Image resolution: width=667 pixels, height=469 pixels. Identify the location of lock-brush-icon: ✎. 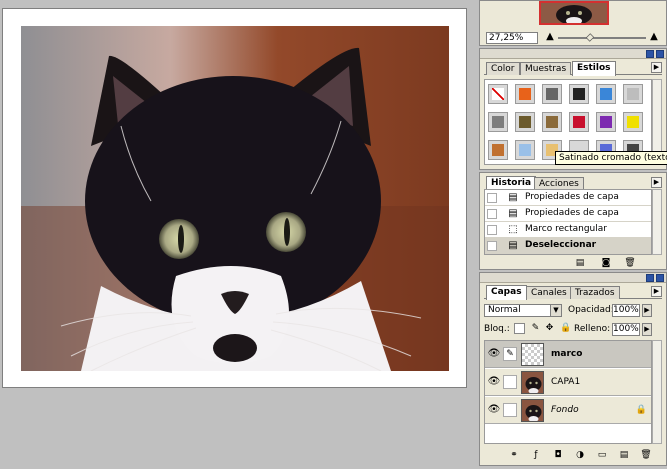
(535, 328).